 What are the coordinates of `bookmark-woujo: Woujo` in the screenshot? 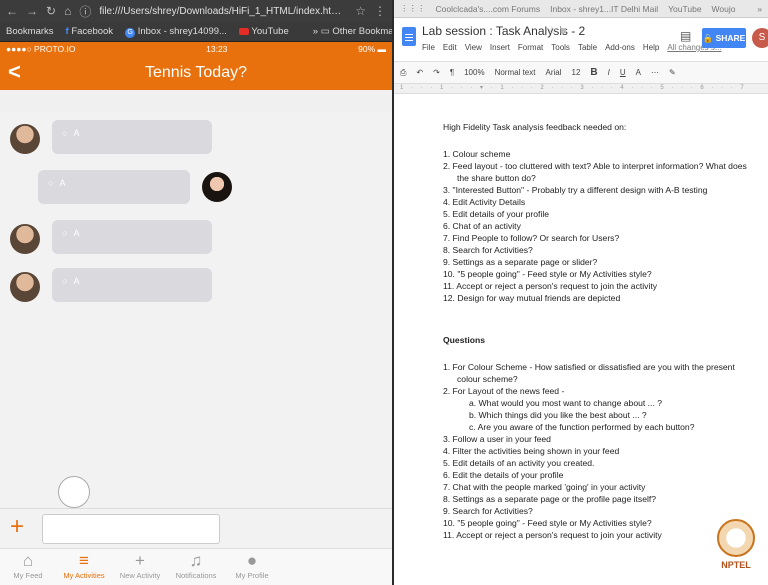 It's located at (724, 9).